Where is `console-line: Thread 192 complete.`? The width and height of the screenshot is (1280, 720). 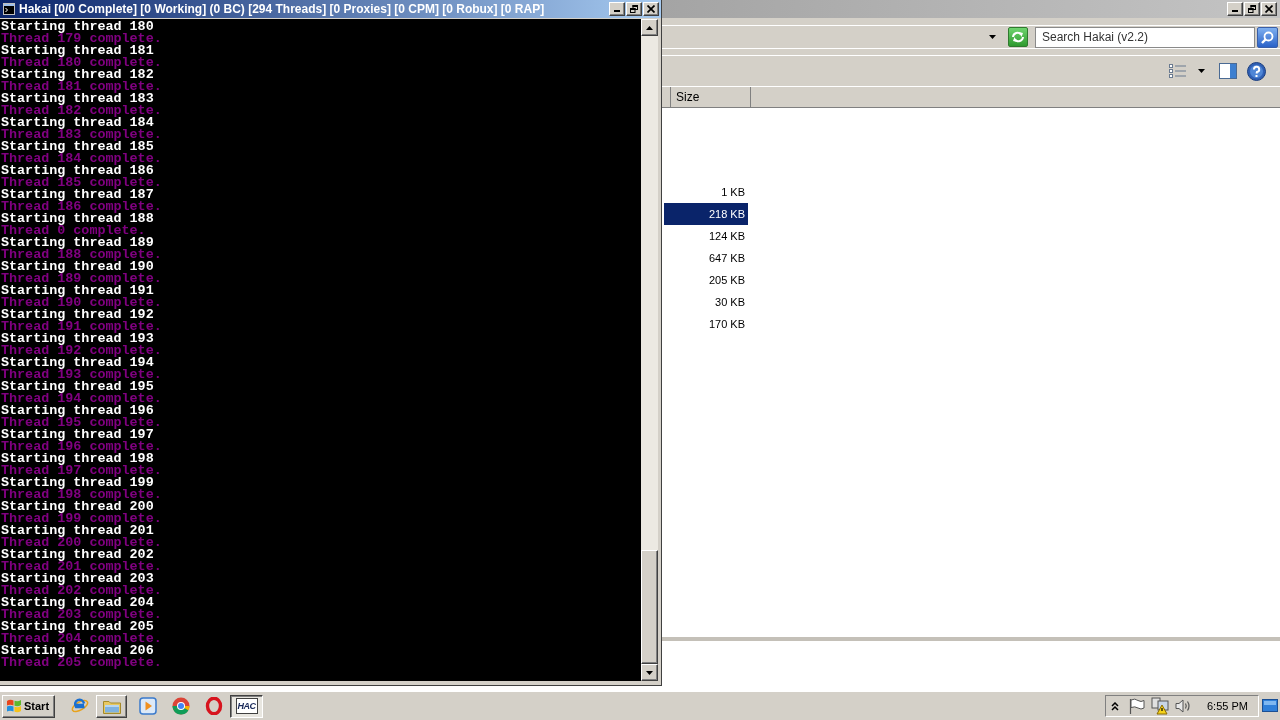
console-line: Thread 192 complete. is located at coordinates (81, 351).